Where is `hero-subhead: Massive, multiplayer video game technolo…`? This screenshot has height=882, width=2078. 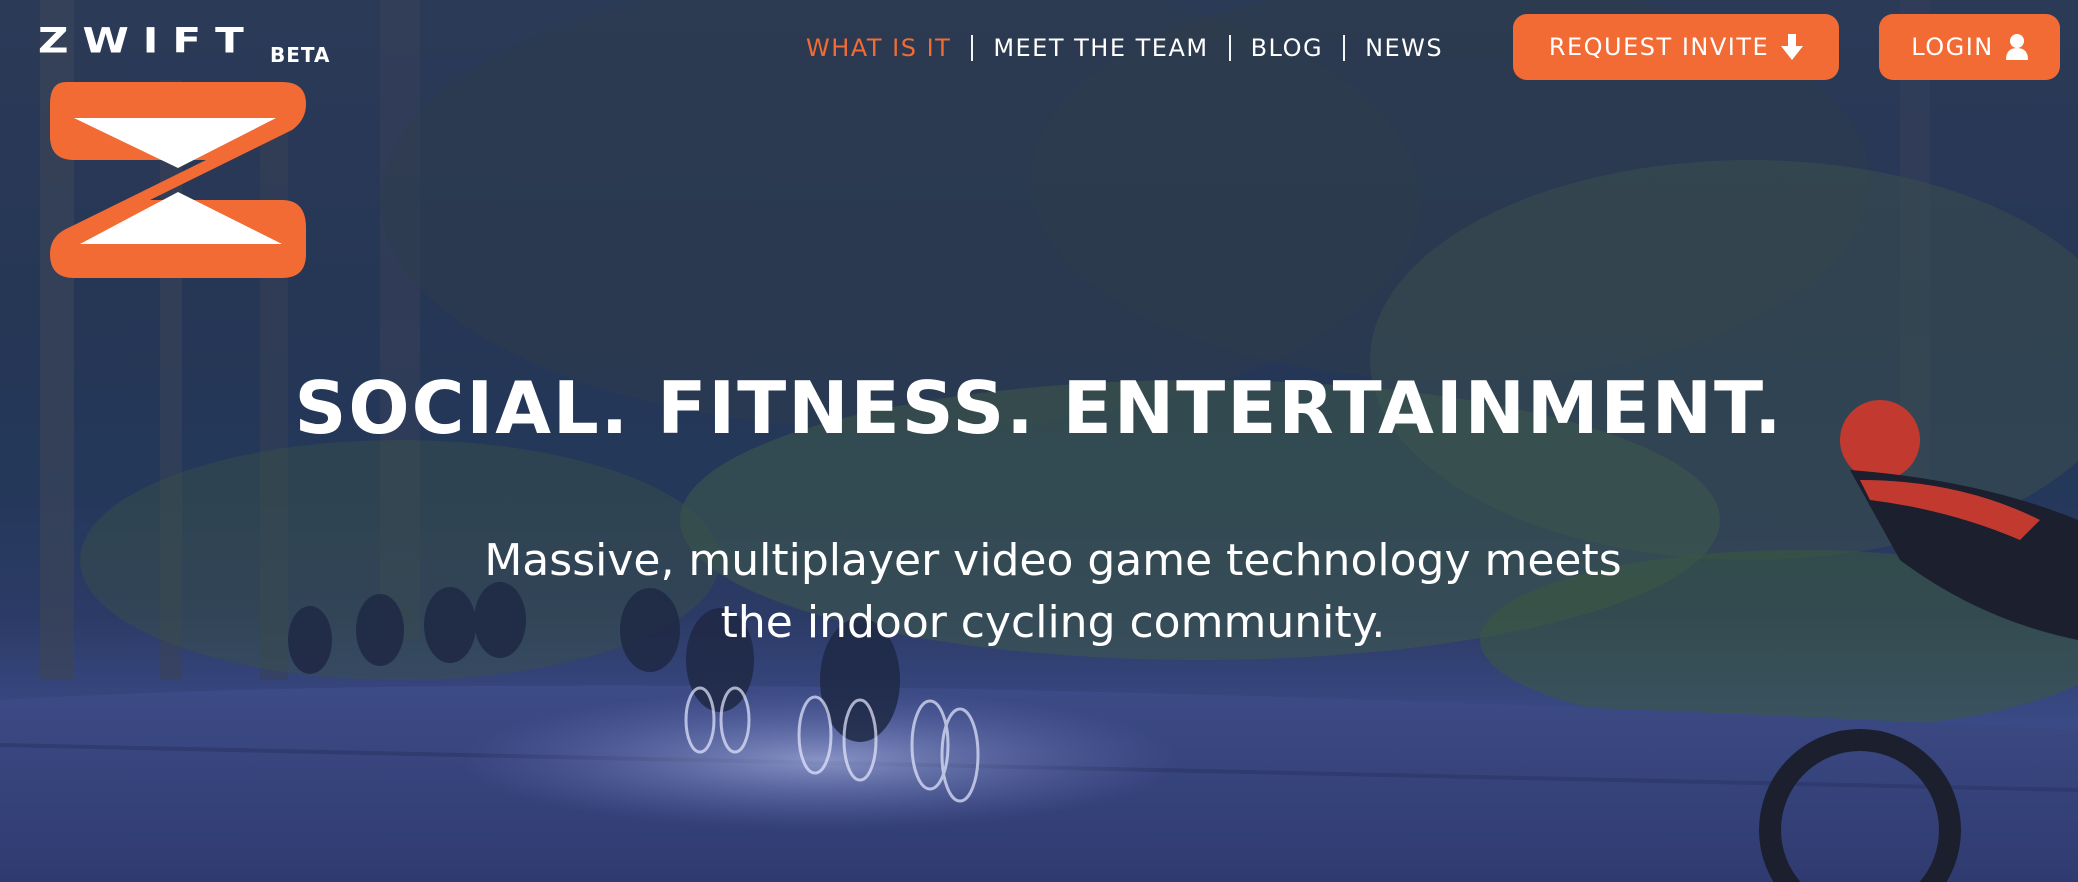
hero-subhead: Massive, multiplayer video game technolo… is located at coordinates (1039, 592).